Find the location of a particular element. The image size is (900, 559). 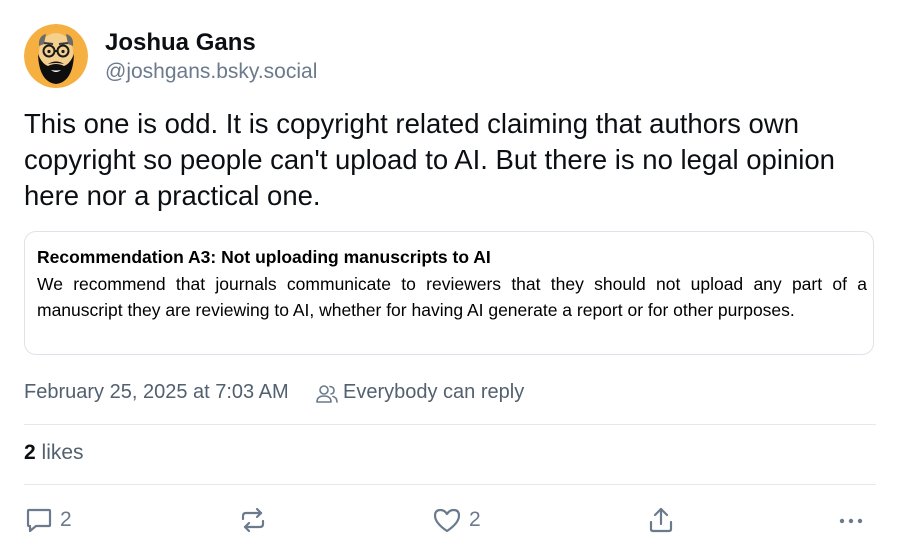

likes-count: 2 likes is located at coordinates (54, 453).